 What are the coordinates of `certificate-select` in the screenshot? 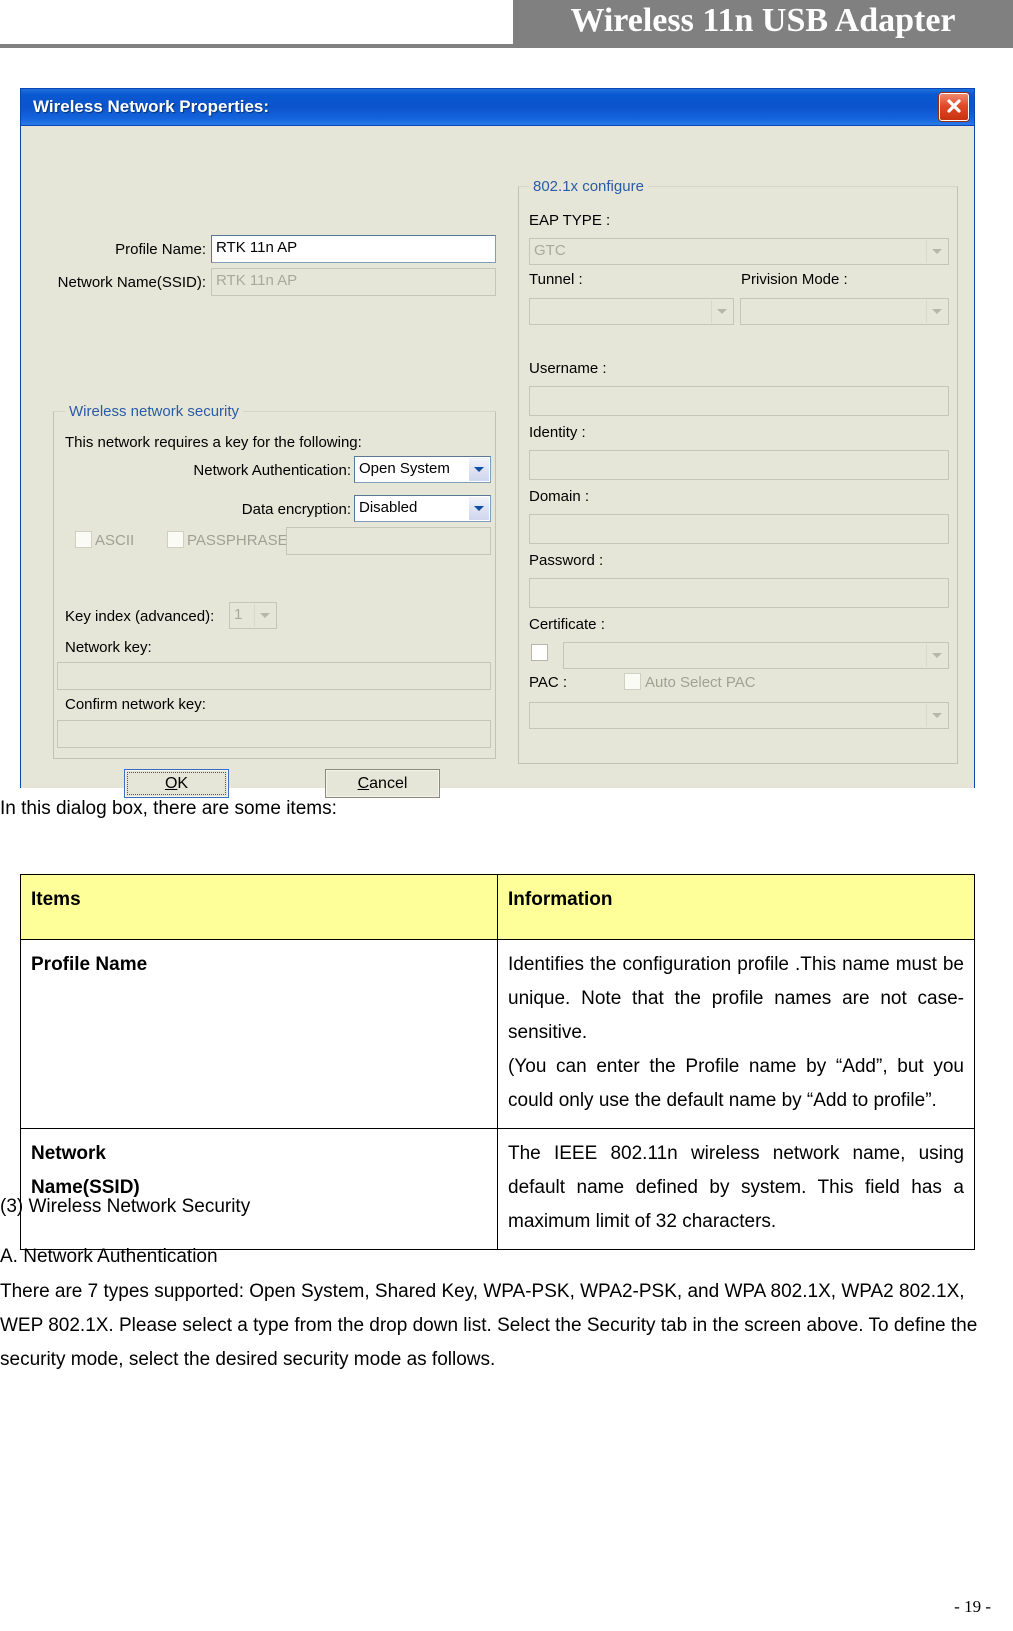 It's located at (756, 655).